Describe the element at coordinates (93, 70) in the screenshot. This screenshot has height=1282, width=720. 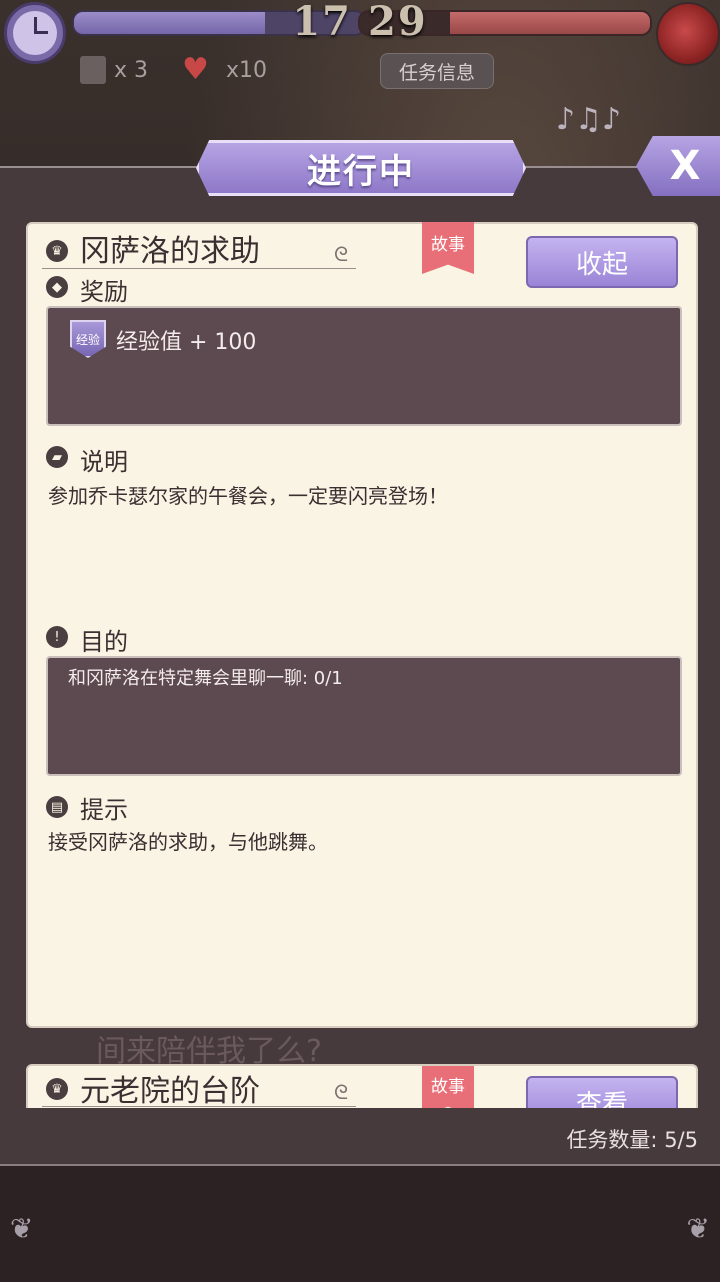
I see `scroll-icon` at that location.